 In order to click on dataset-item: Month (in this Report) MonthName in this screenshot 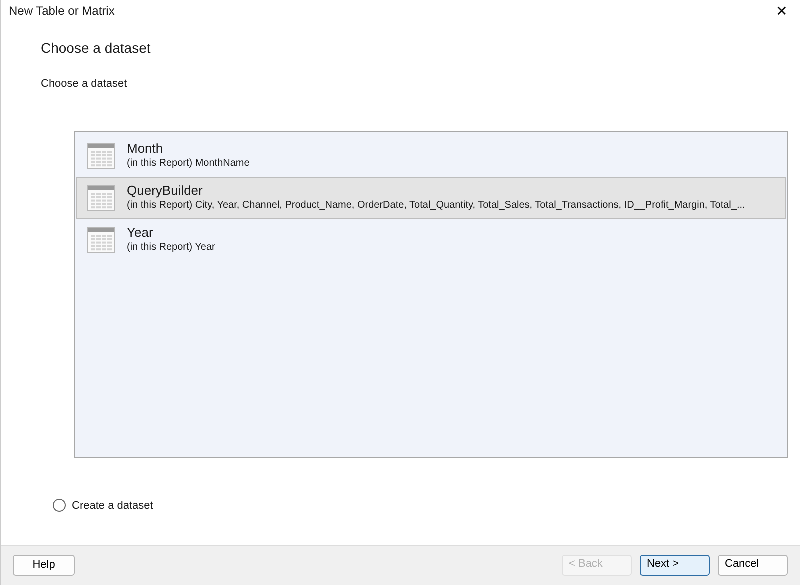, I will do `click(431, 155)`.